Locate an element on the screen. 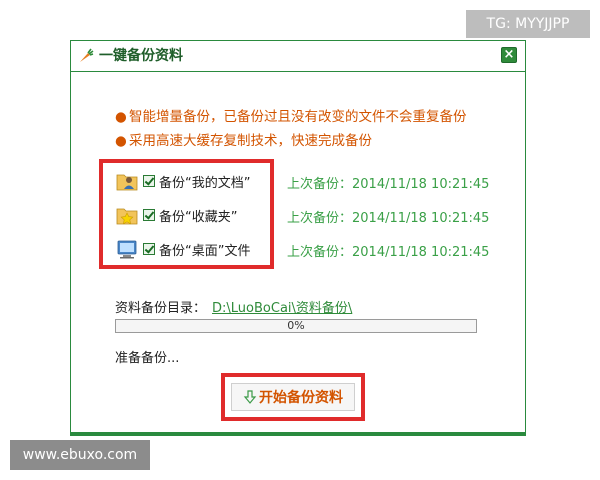  backup-item-favorites: 备份“收藏夹” is located at coordinates (176, 215).